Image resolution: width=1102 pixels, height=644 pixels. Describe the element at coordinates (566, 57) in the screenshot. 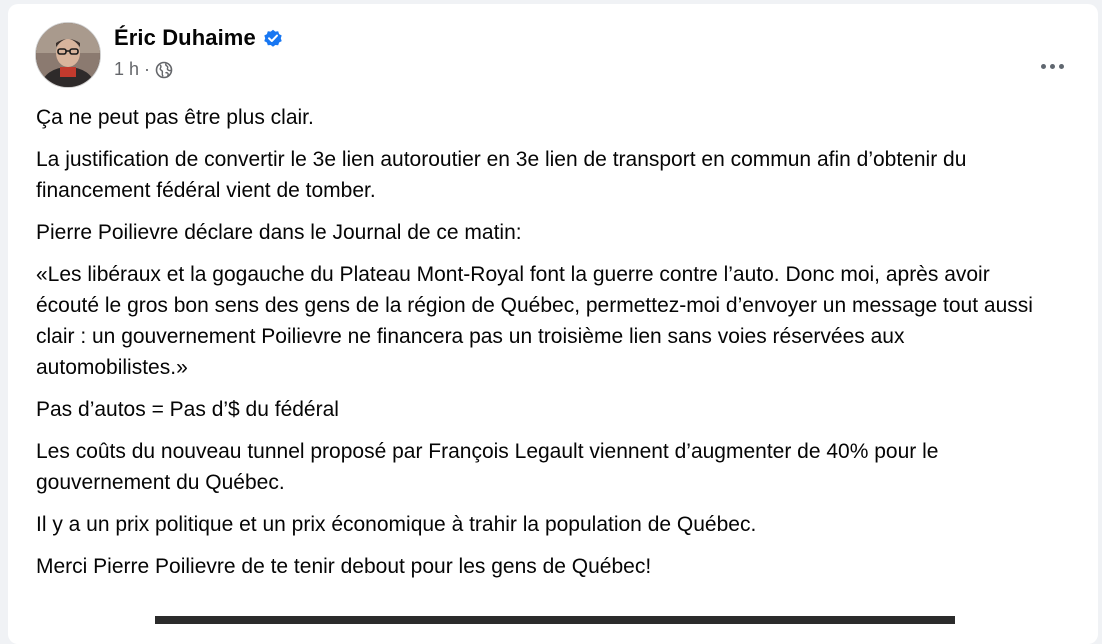

I see `post-header: Éric Duhaime 1 h ·` at that location.